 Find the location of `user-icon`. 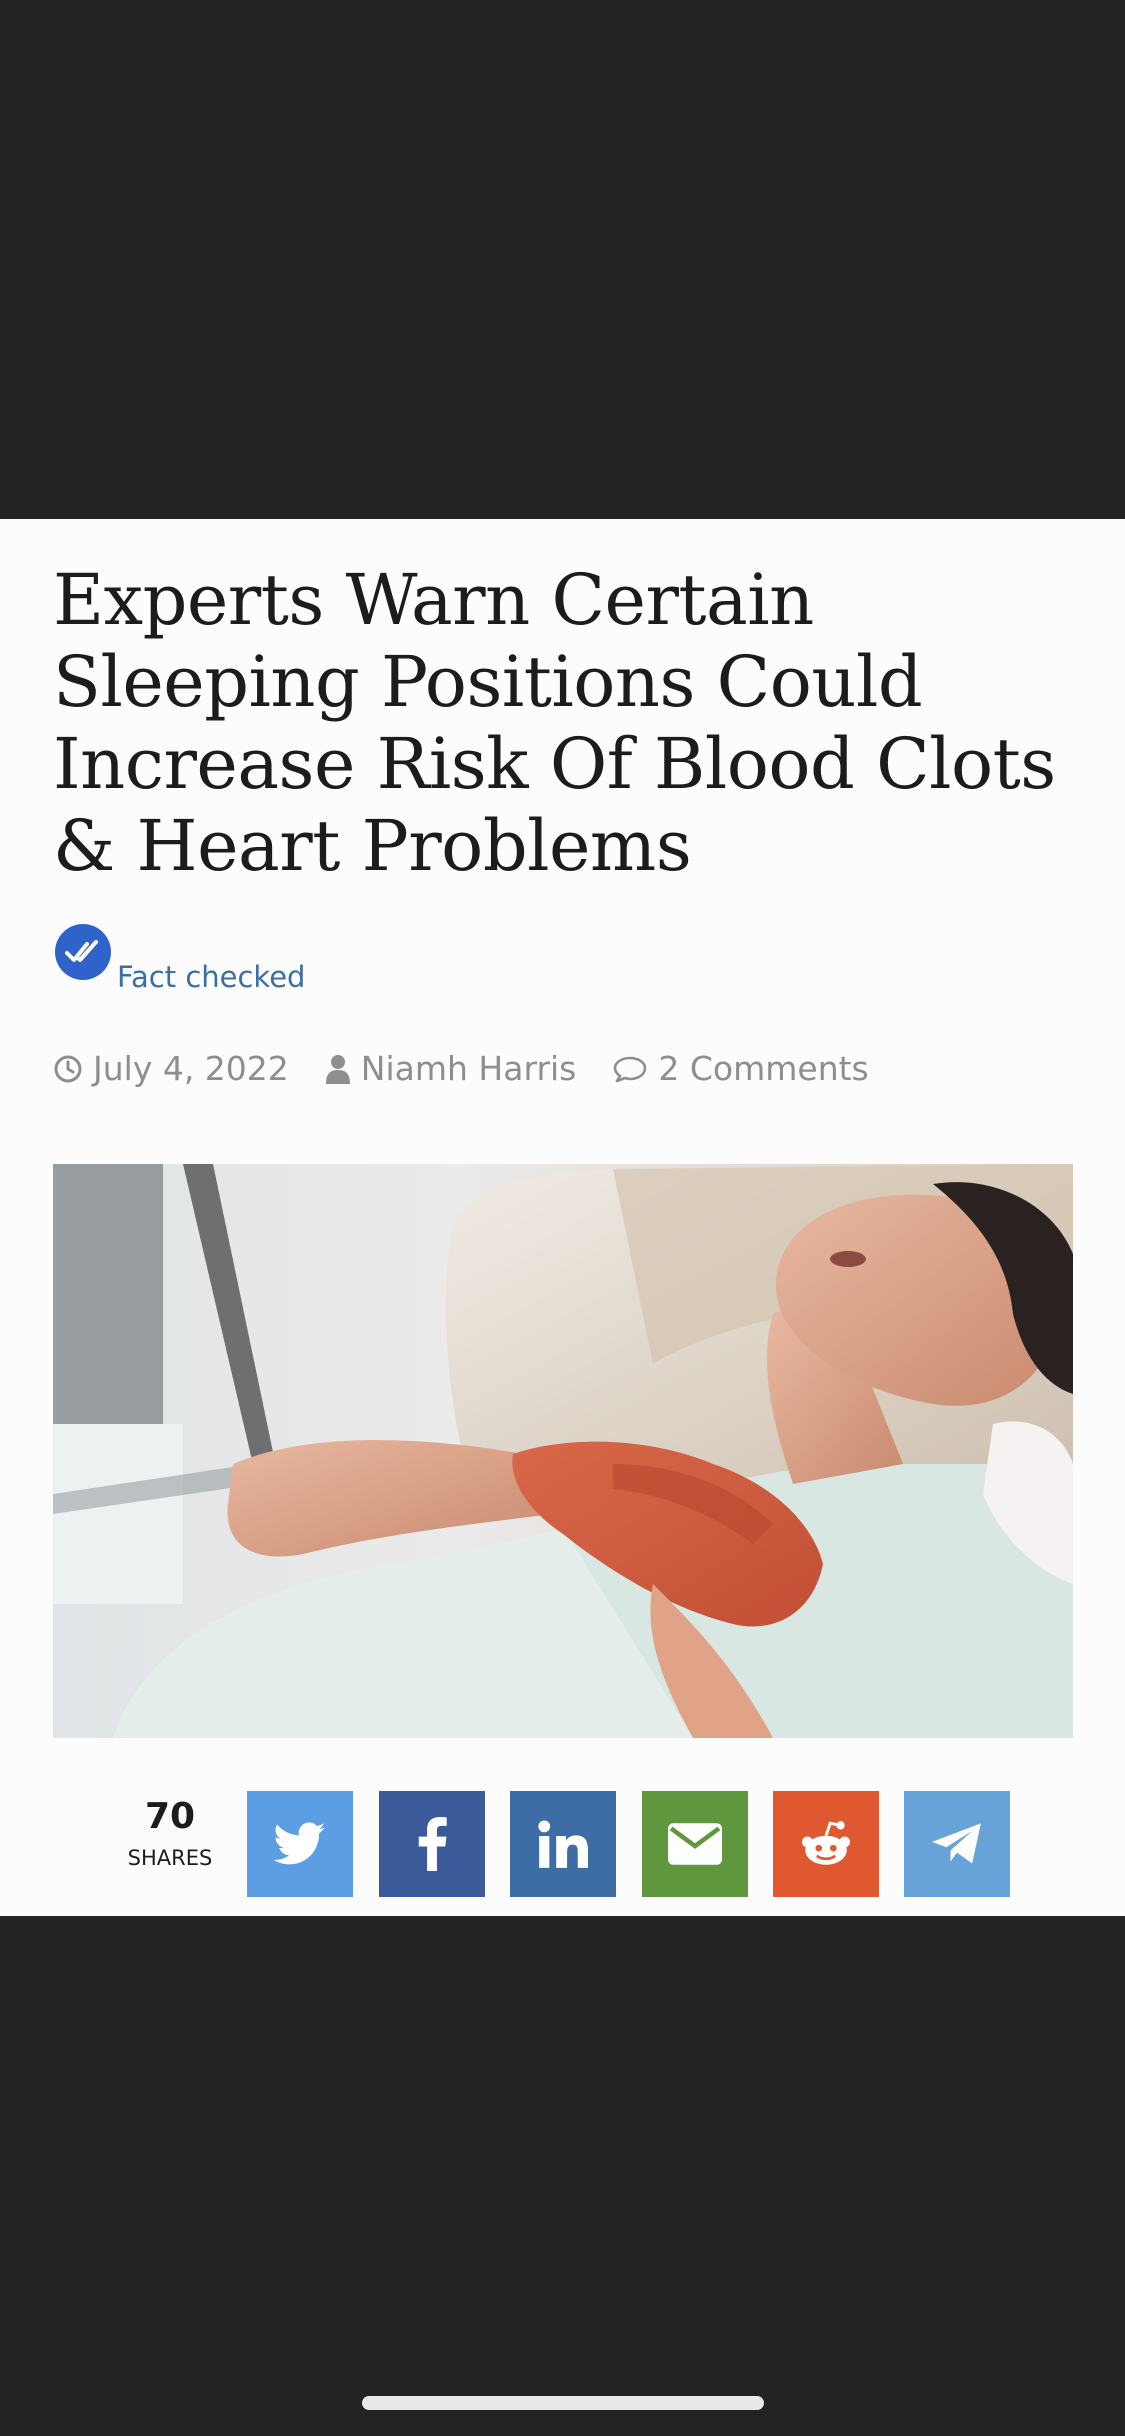

user-icon is located at coordinates (337, 1069).